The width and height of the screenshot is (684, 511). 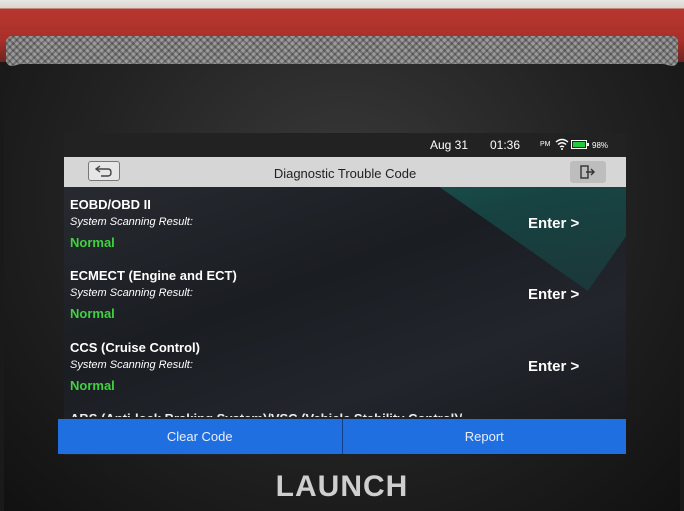 What do you see at coordinates (580, 144) in the screenshot?
I see `battery-icon` at bounding box center [580, 144].